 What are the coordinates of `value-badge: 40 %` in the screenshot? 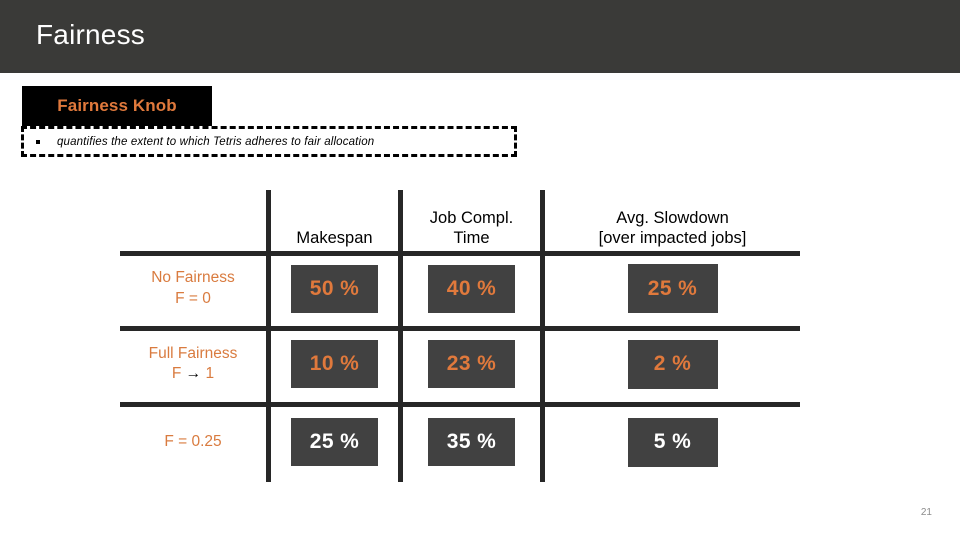 It's located at (471, 288).